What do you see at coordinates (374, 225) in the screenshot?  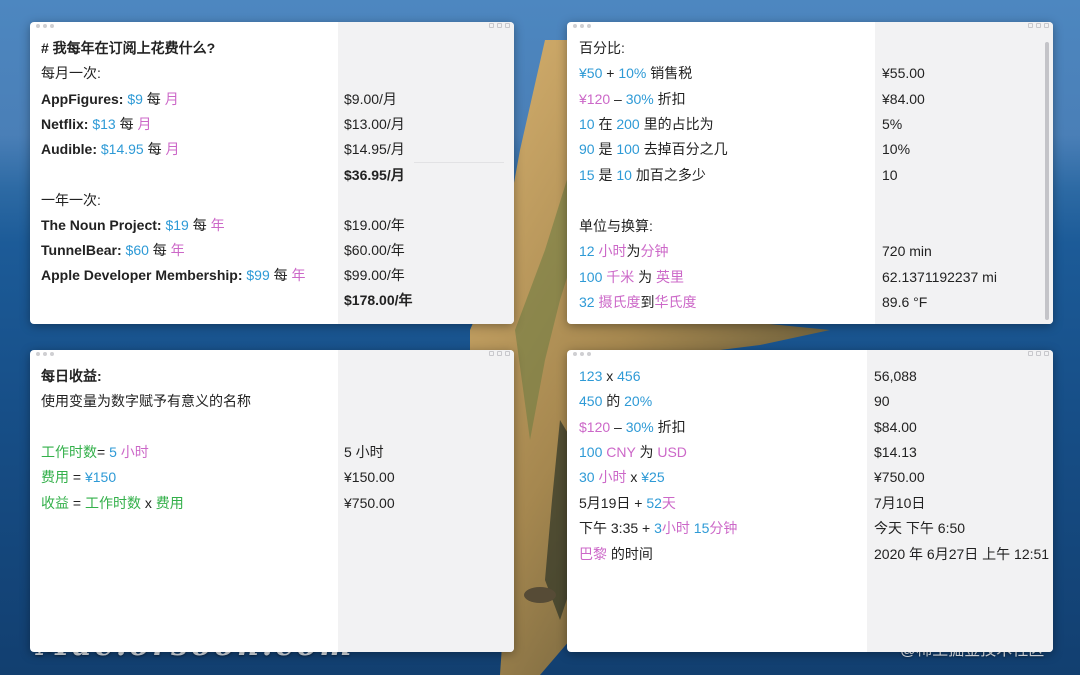 I see `result-noun-project: $19.00/年` at bounding box center [374, 225].